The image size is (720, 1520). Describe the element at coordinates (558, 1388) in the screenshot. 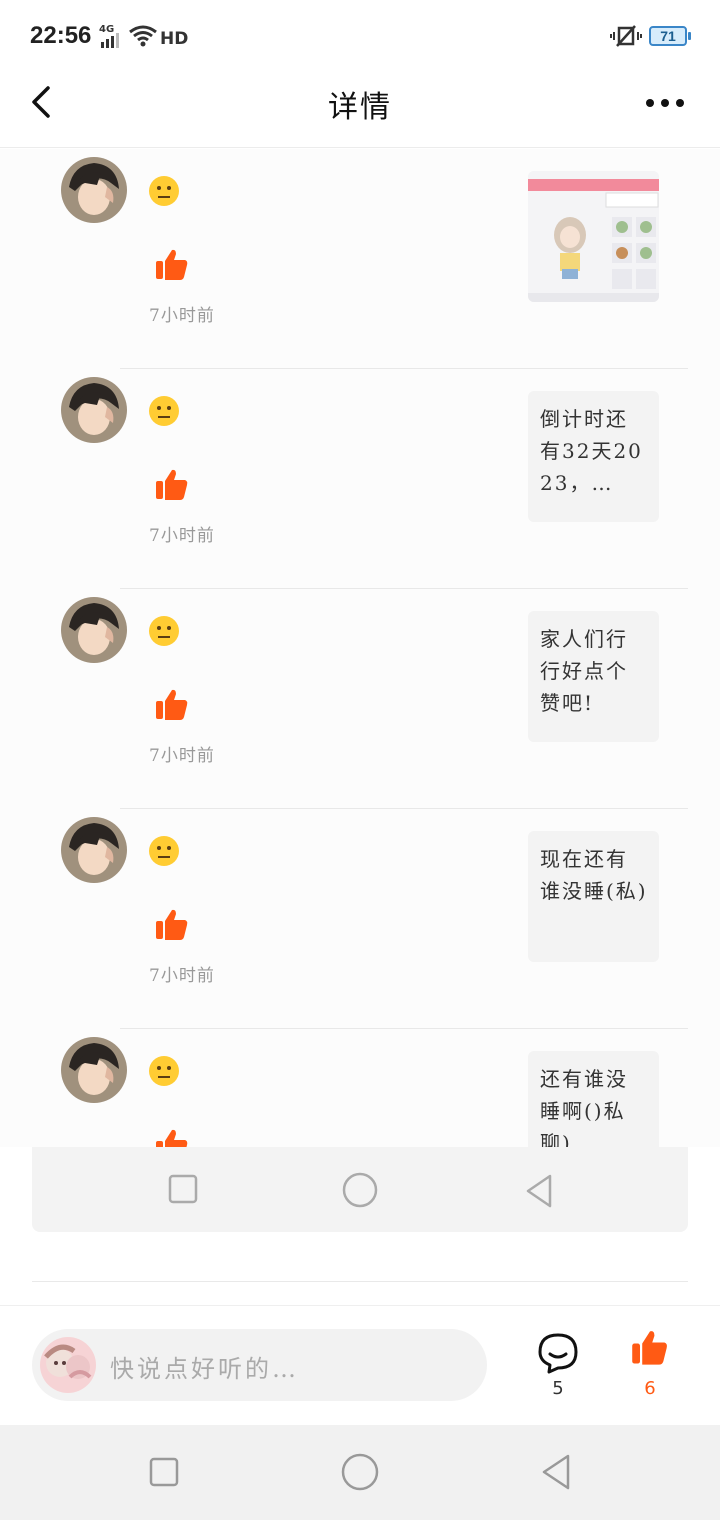

I see `comment-count: 5` at that location.